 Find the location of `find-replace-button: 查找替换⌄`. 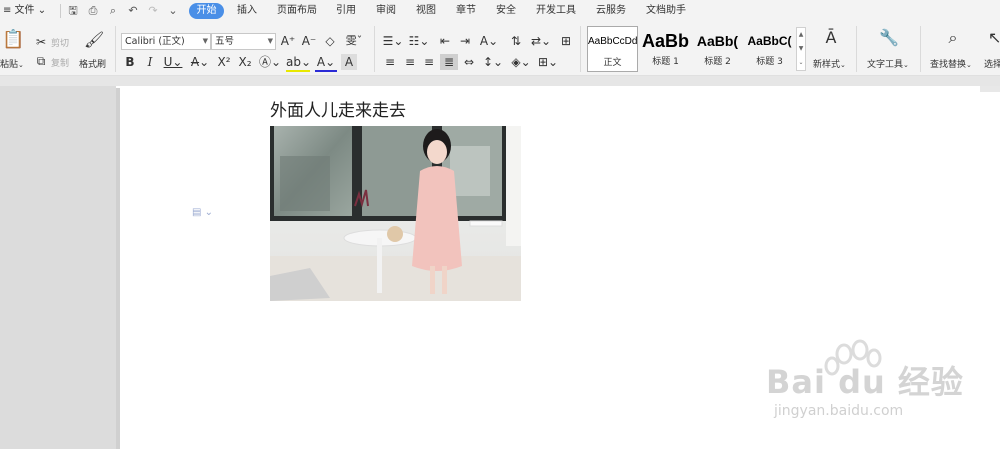

find-replace-button: 查找替换⌄ is located at coordinates (951, 63).